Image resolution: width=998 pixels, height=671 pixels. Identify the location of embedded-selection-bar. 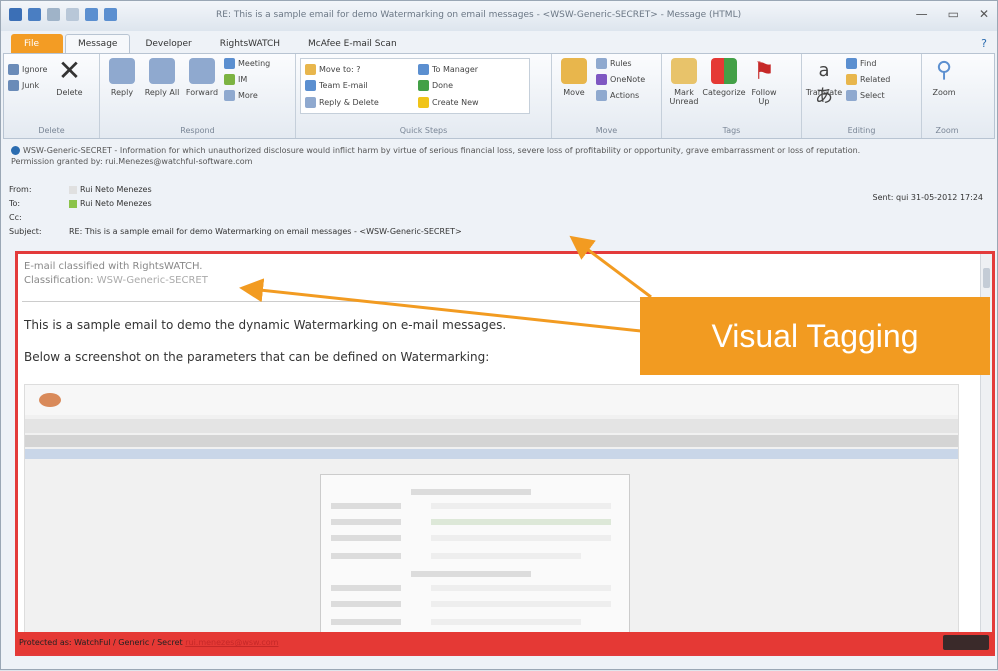
(491, 454).